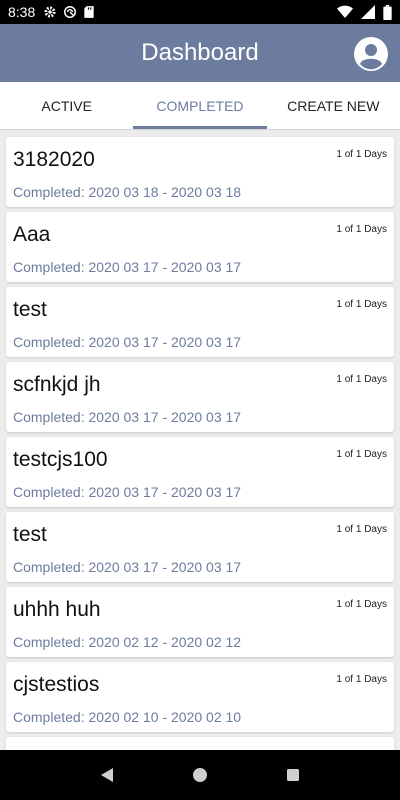 The width and height of the screenshot is (400, 800). I want to click on tab-bar: ACTIVE COMPLETED CREATE NEW, so click(200, 106).